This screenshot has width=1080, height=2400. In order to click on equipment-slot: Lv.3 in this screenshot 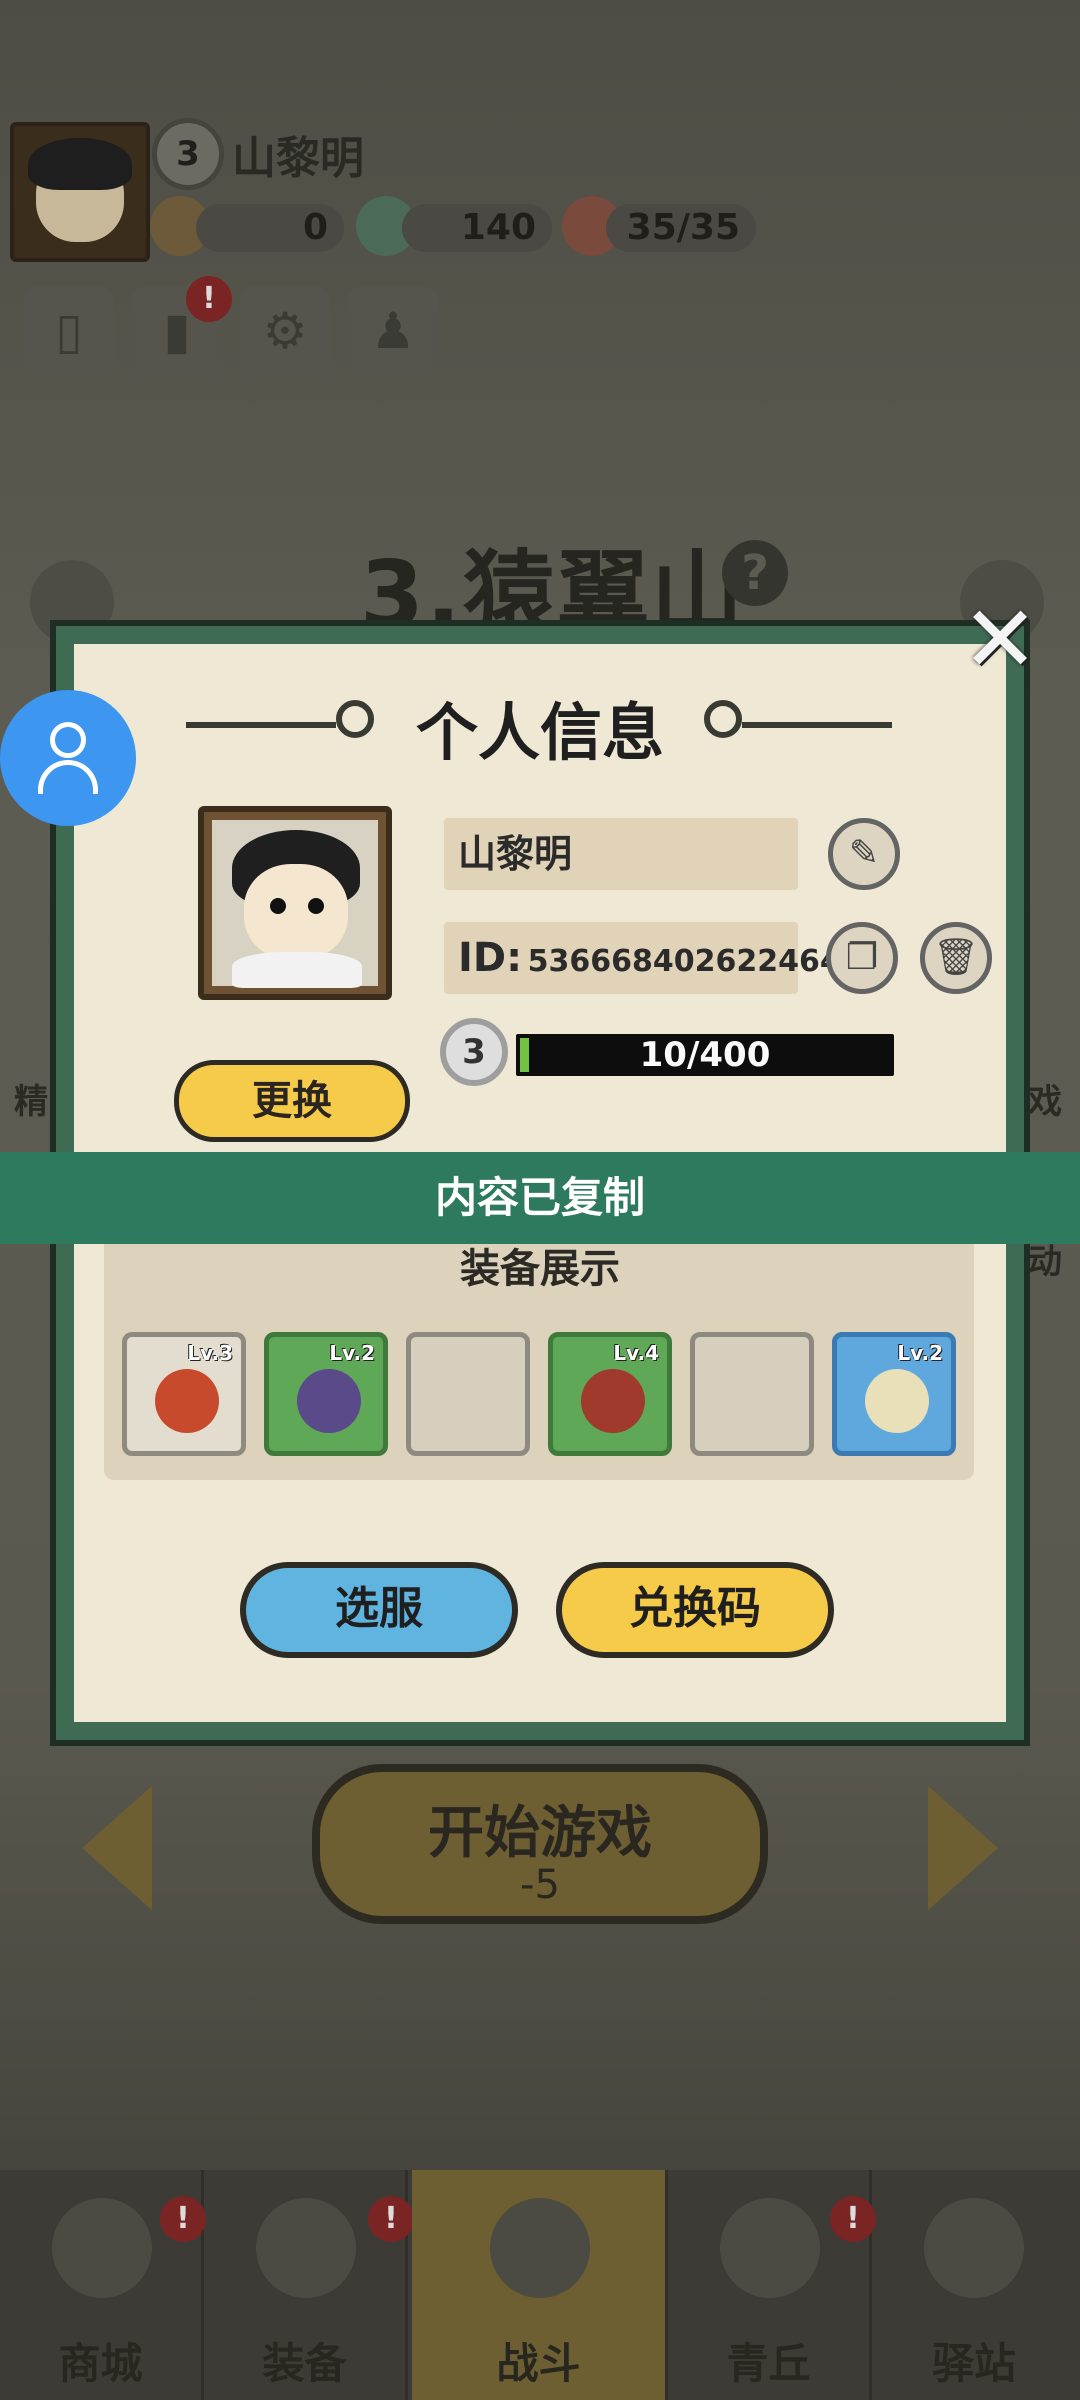, I will do `click(184, 1394)`.